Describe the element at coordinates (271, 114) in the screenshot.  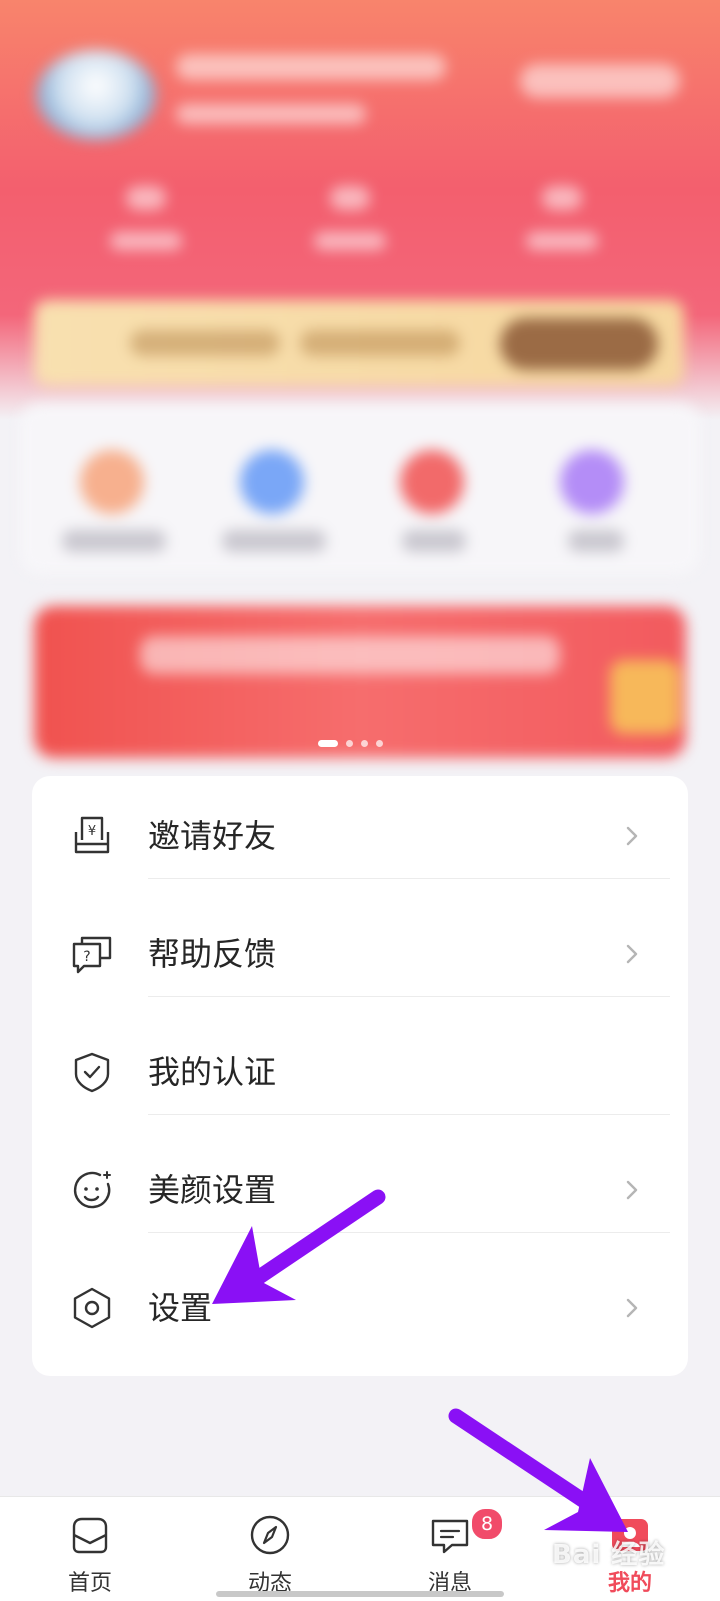
I see `user-id-placeholder` at that location.